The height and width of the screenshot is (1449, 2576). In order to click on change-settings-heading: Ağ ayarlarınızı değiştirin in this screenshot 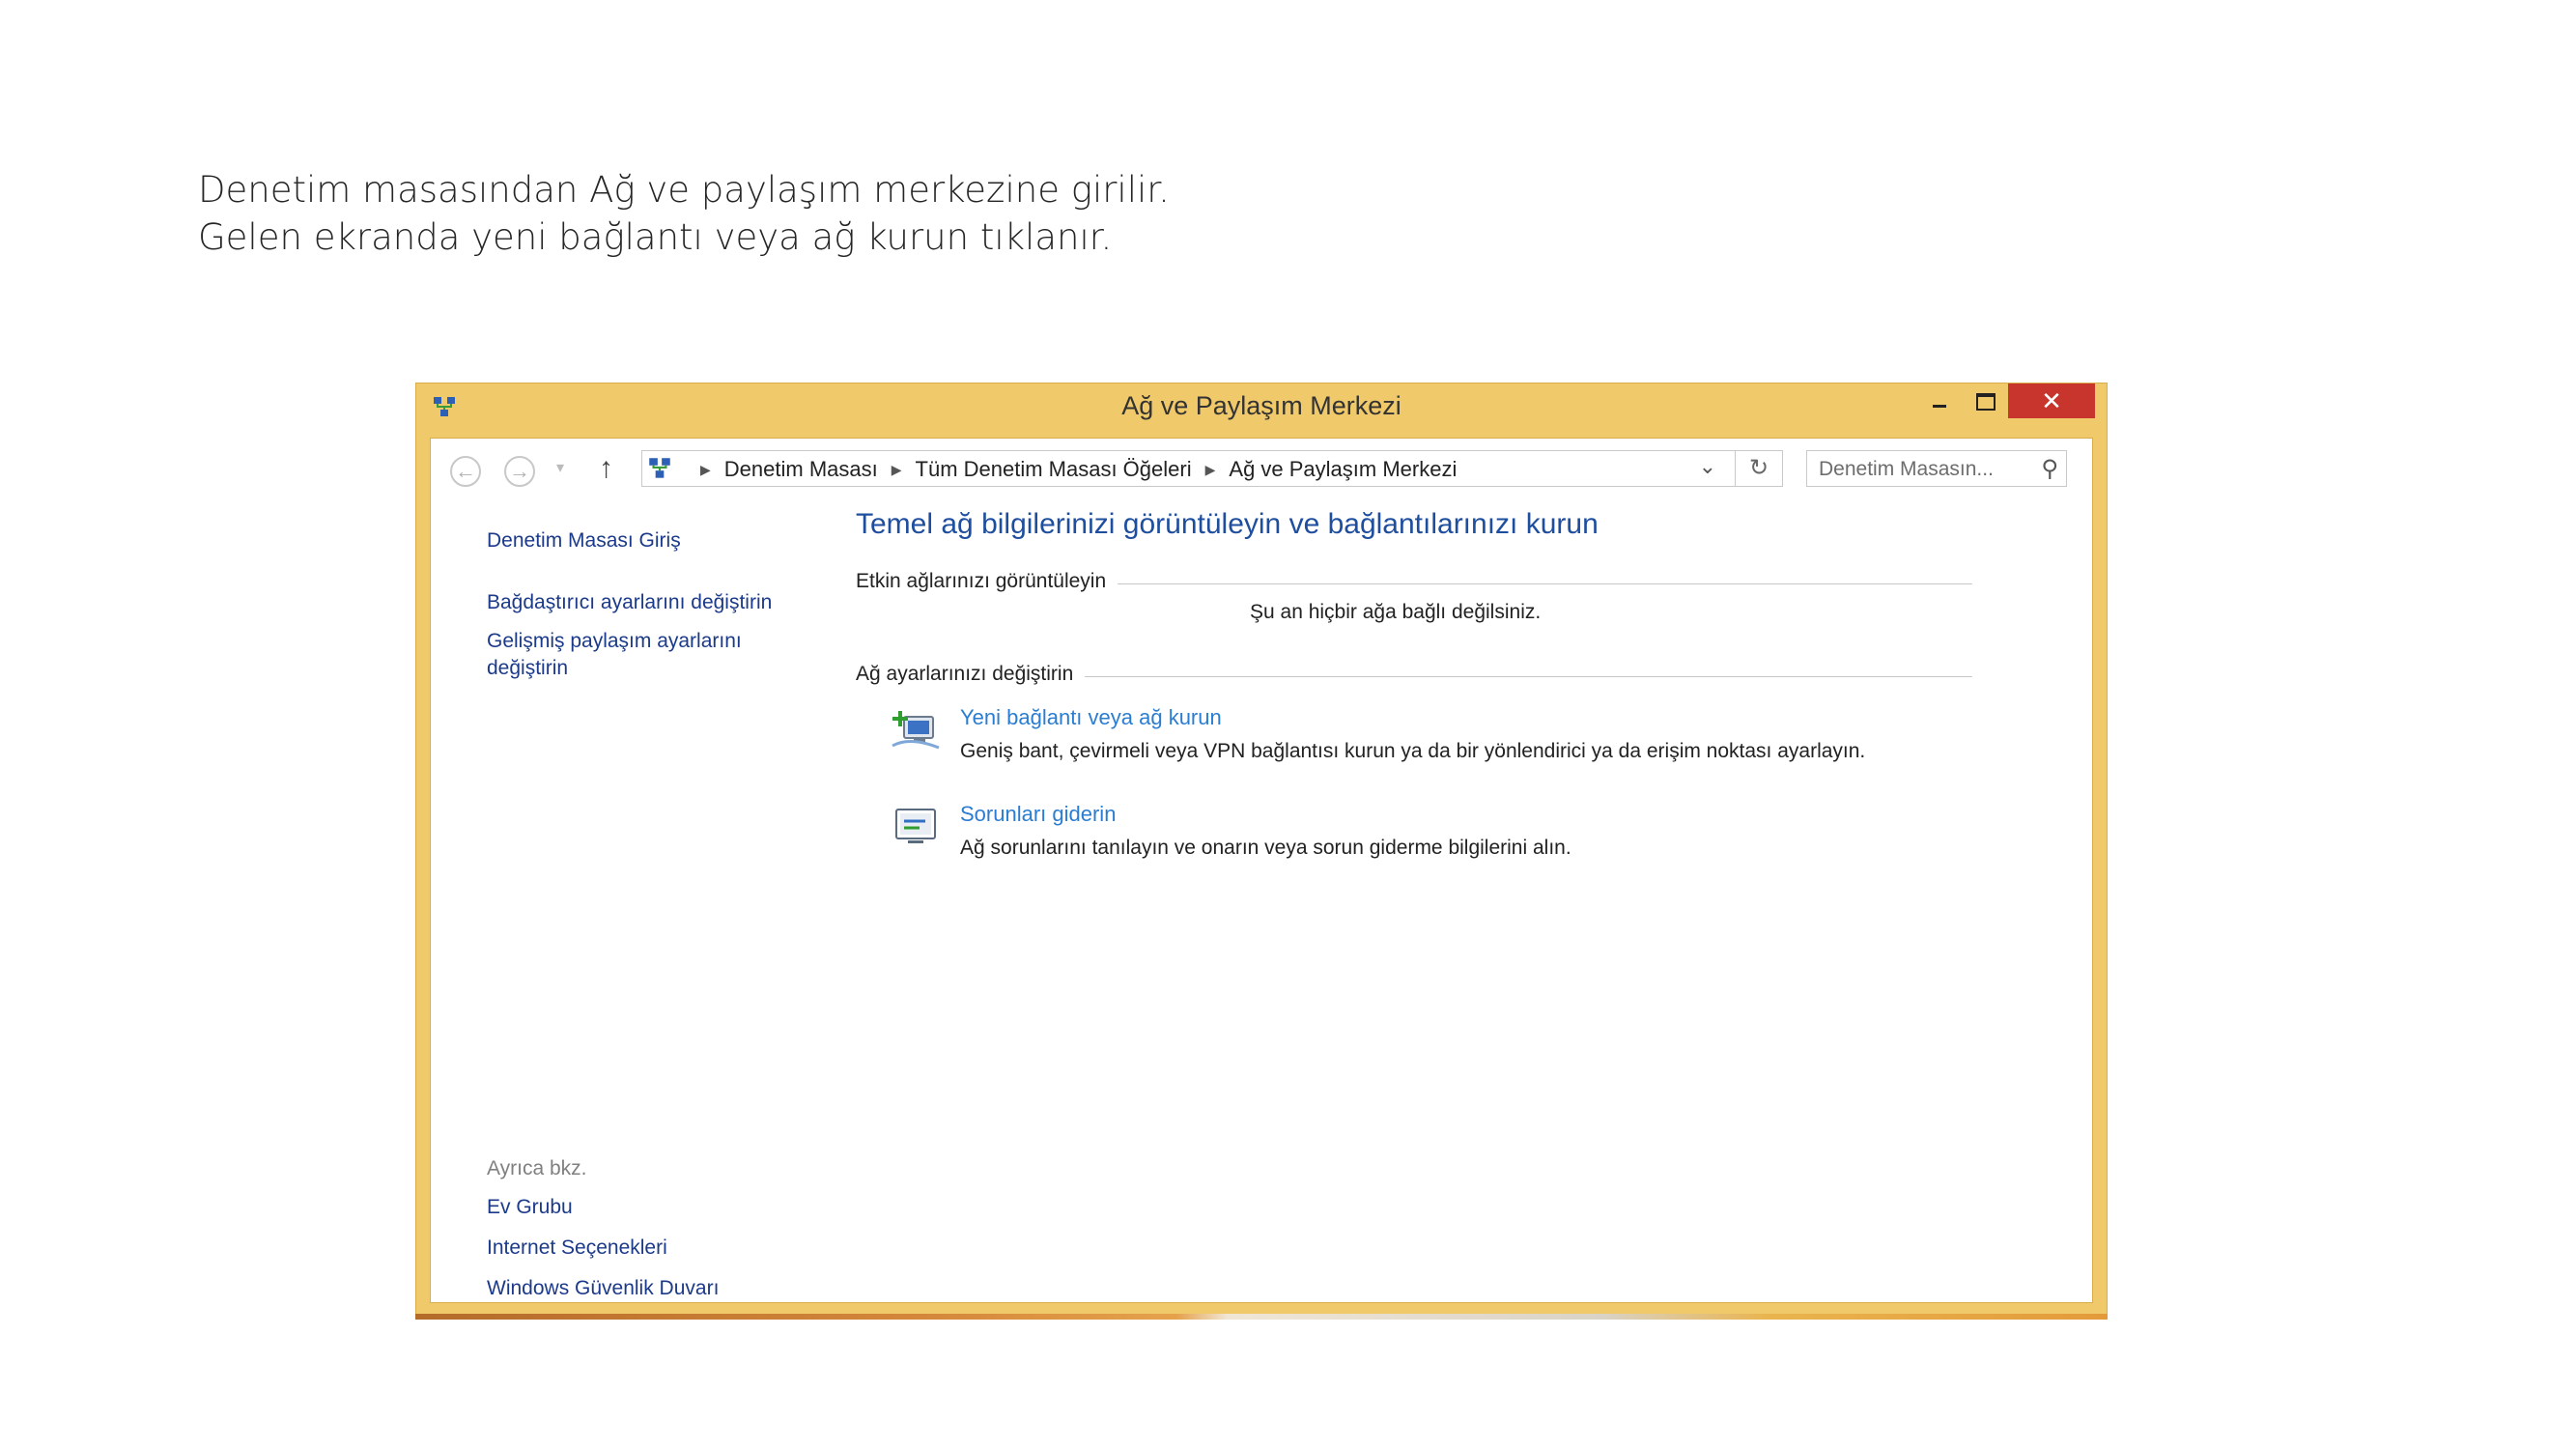, I will do `click(971, 674)`.